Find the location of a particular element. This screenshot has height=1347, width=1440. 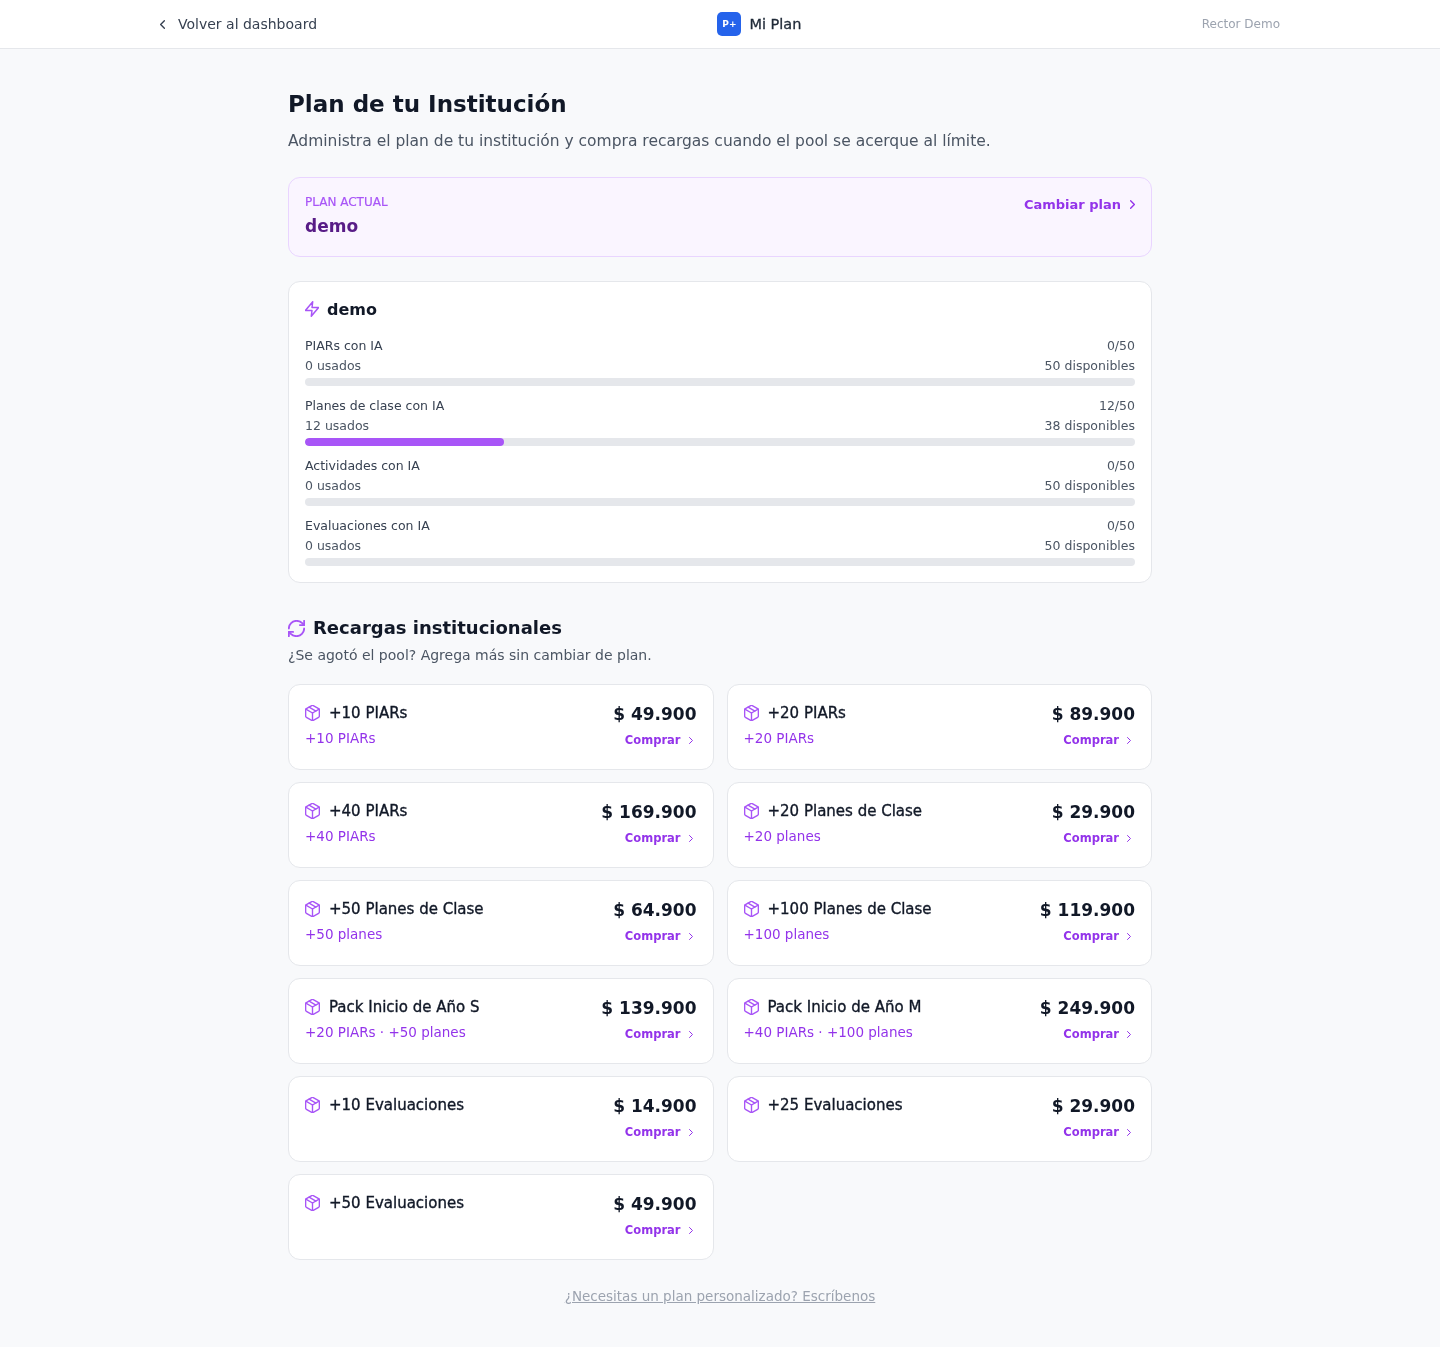

pack-detail: +100 planes is located at coordinates (787, 934).